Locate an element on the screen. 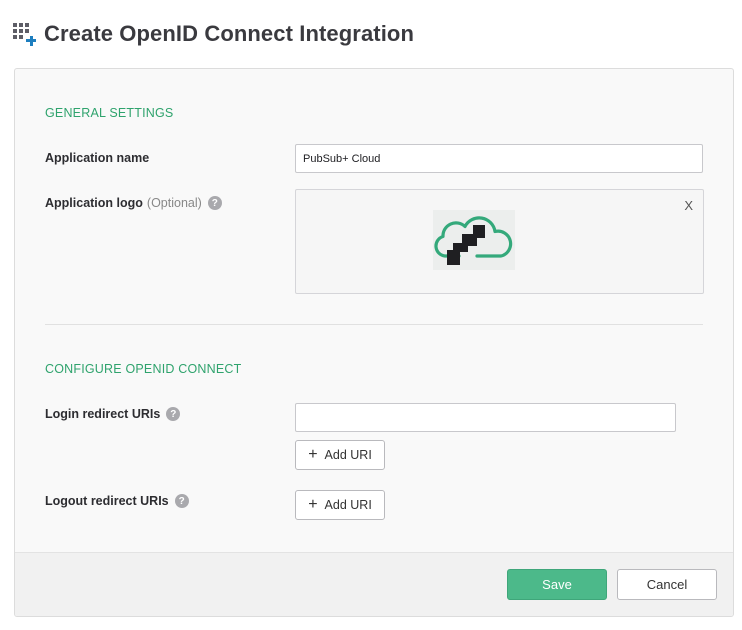  logout-redirect-label: Logout redirect URIs ? is located at coordinates (117, 501).